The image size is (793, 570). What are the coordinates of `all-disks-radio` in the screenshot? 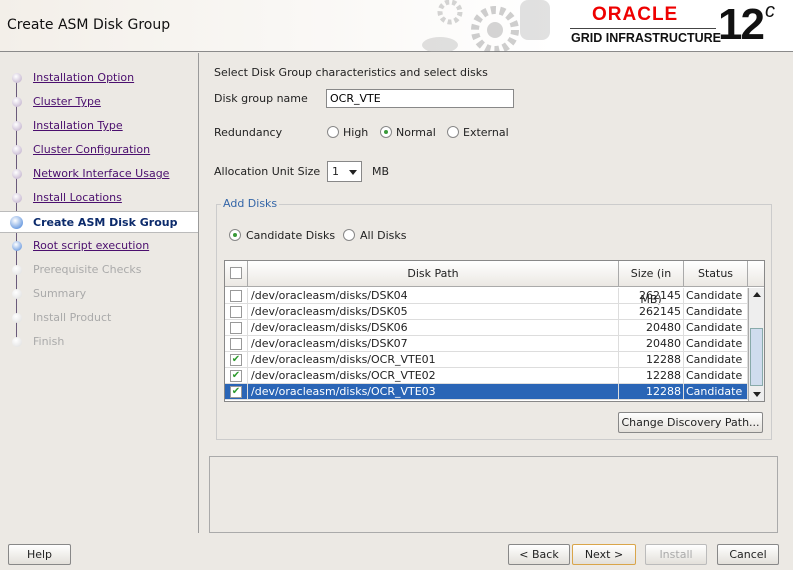 It's located at (349, 235).